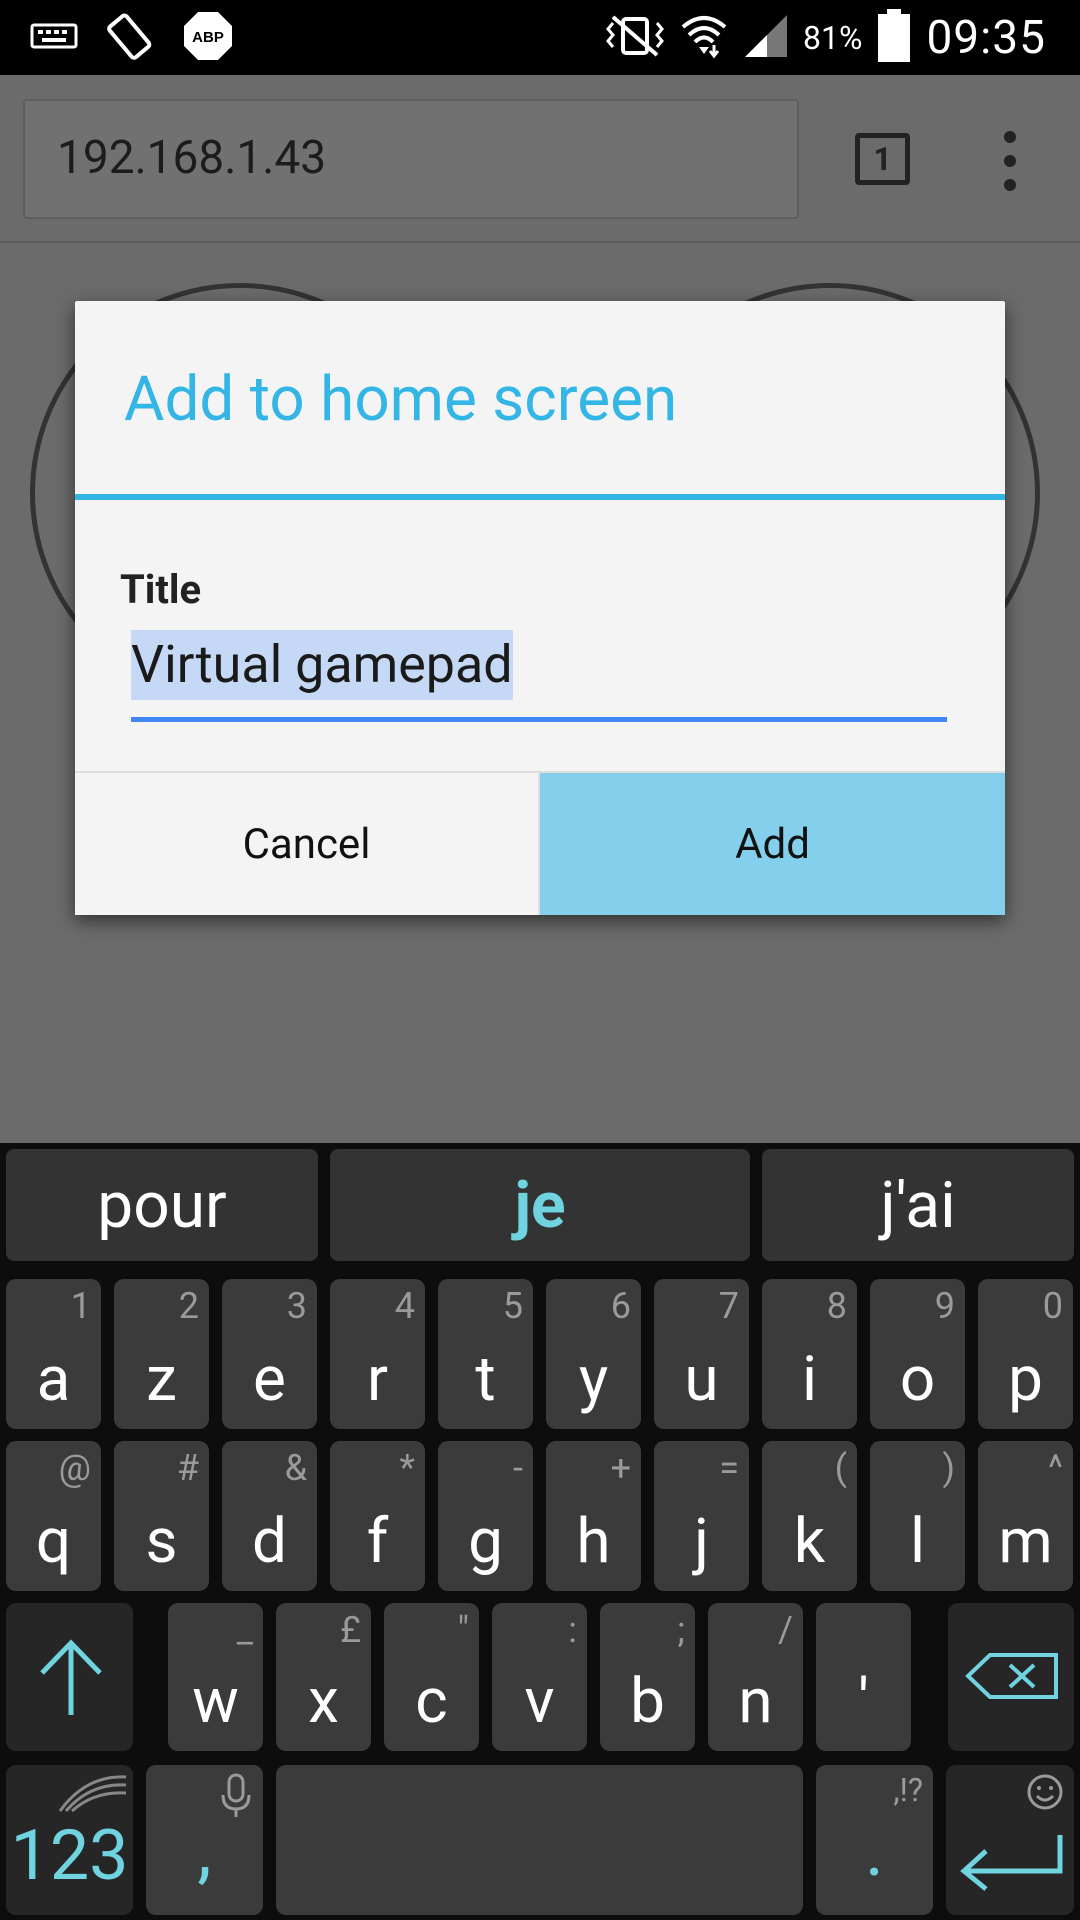 The height and width of the screenshot is (1920, 1080). I want to click on key-c: " c, so click(431, 1677).